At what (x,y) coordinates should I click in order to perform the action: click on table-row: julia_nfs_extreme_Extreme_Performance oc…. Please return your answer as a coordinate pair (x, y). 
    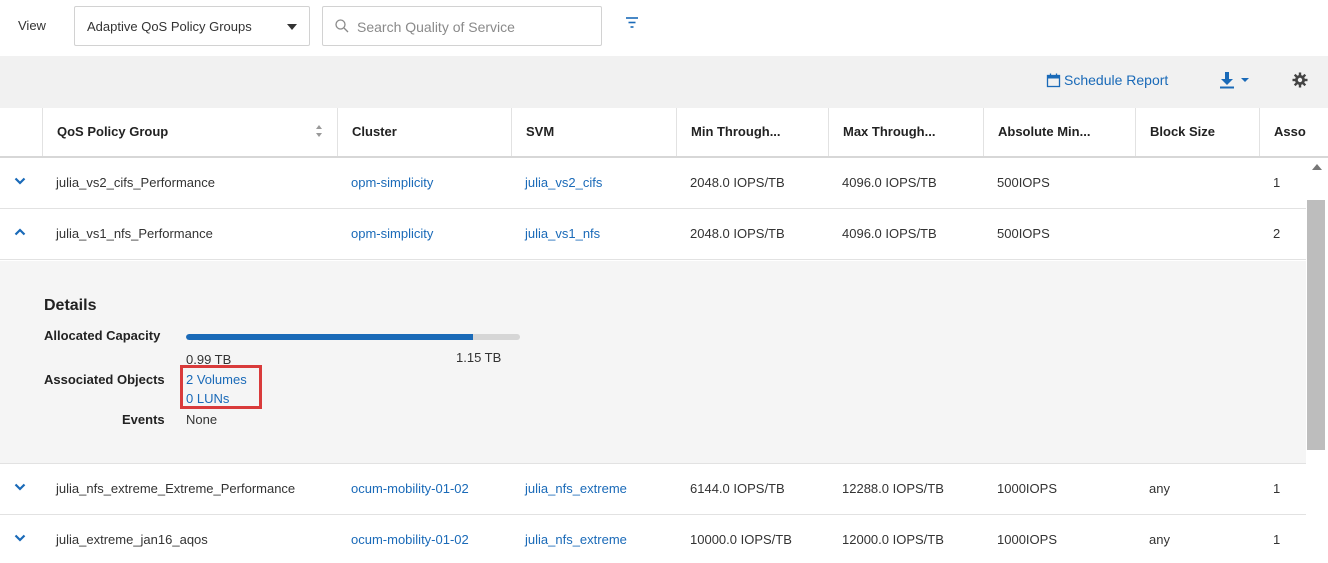
    Looking at the image, I should click on (653, 489).